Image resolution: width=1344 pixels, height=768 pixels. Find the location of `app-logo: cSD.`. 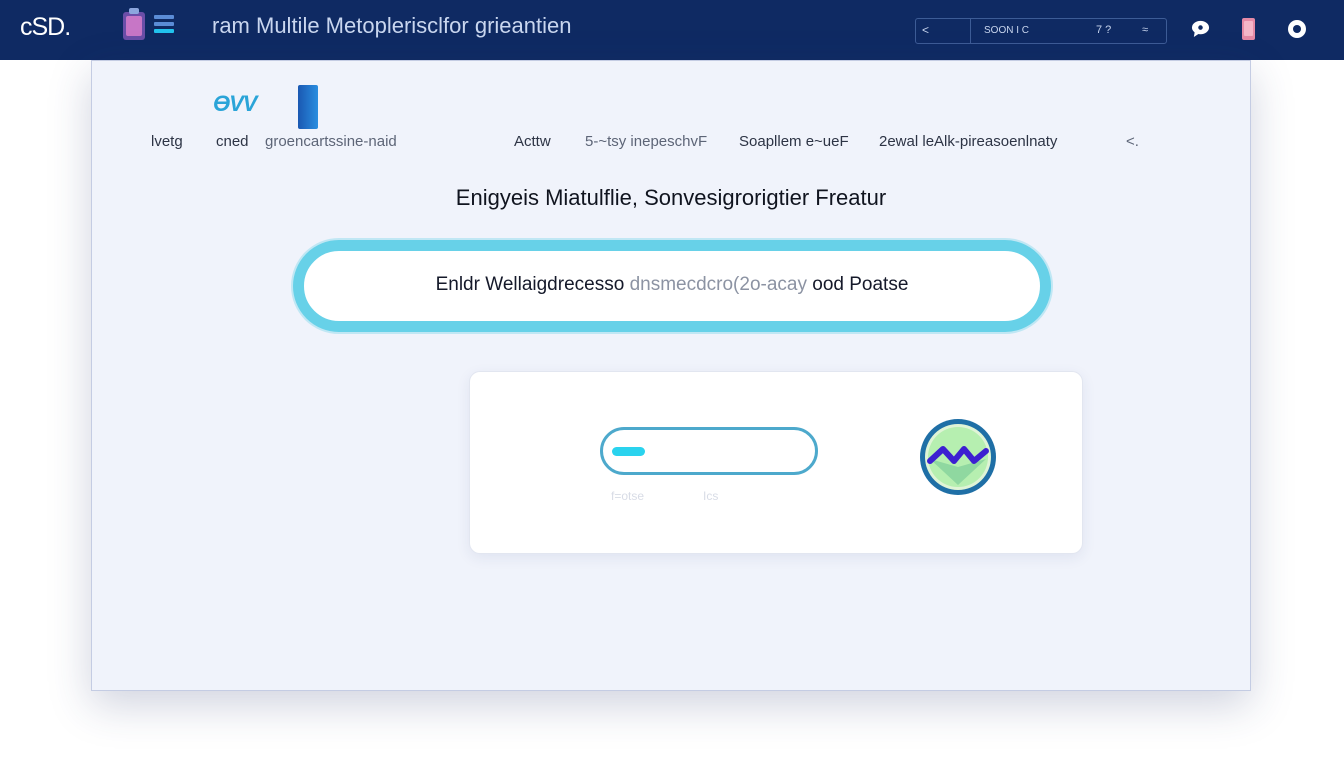

app-logo: cSD. is located at coordinates (45, 27).